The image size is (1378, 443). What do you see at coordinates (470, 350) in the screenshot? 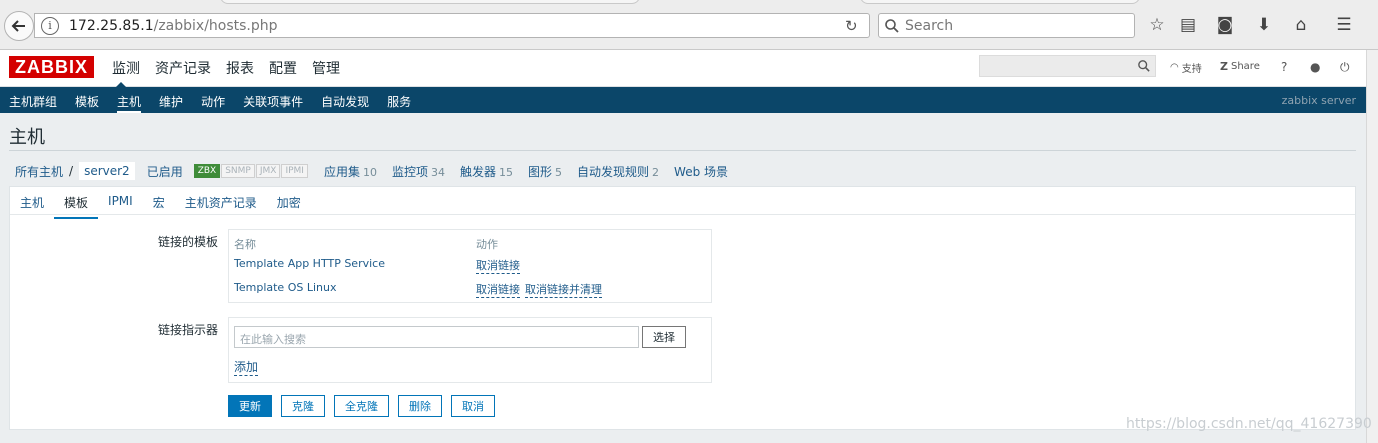
I see `link-indicator-box: 在此输入搜索 选择 添加` at bounding box center [470, 350].